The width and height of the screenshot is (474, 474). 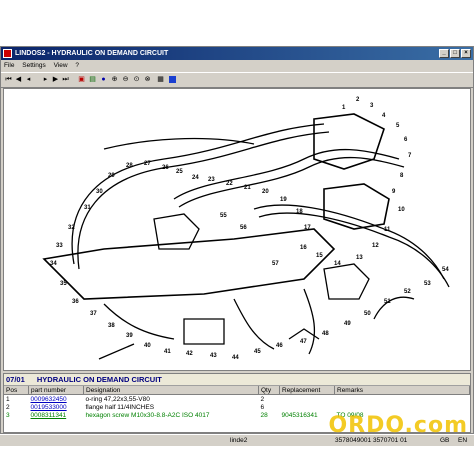 What do you see at coordinates (299, 212) in the screenshot?
I see `callout-18: 18` at bounding box center [299, 212].